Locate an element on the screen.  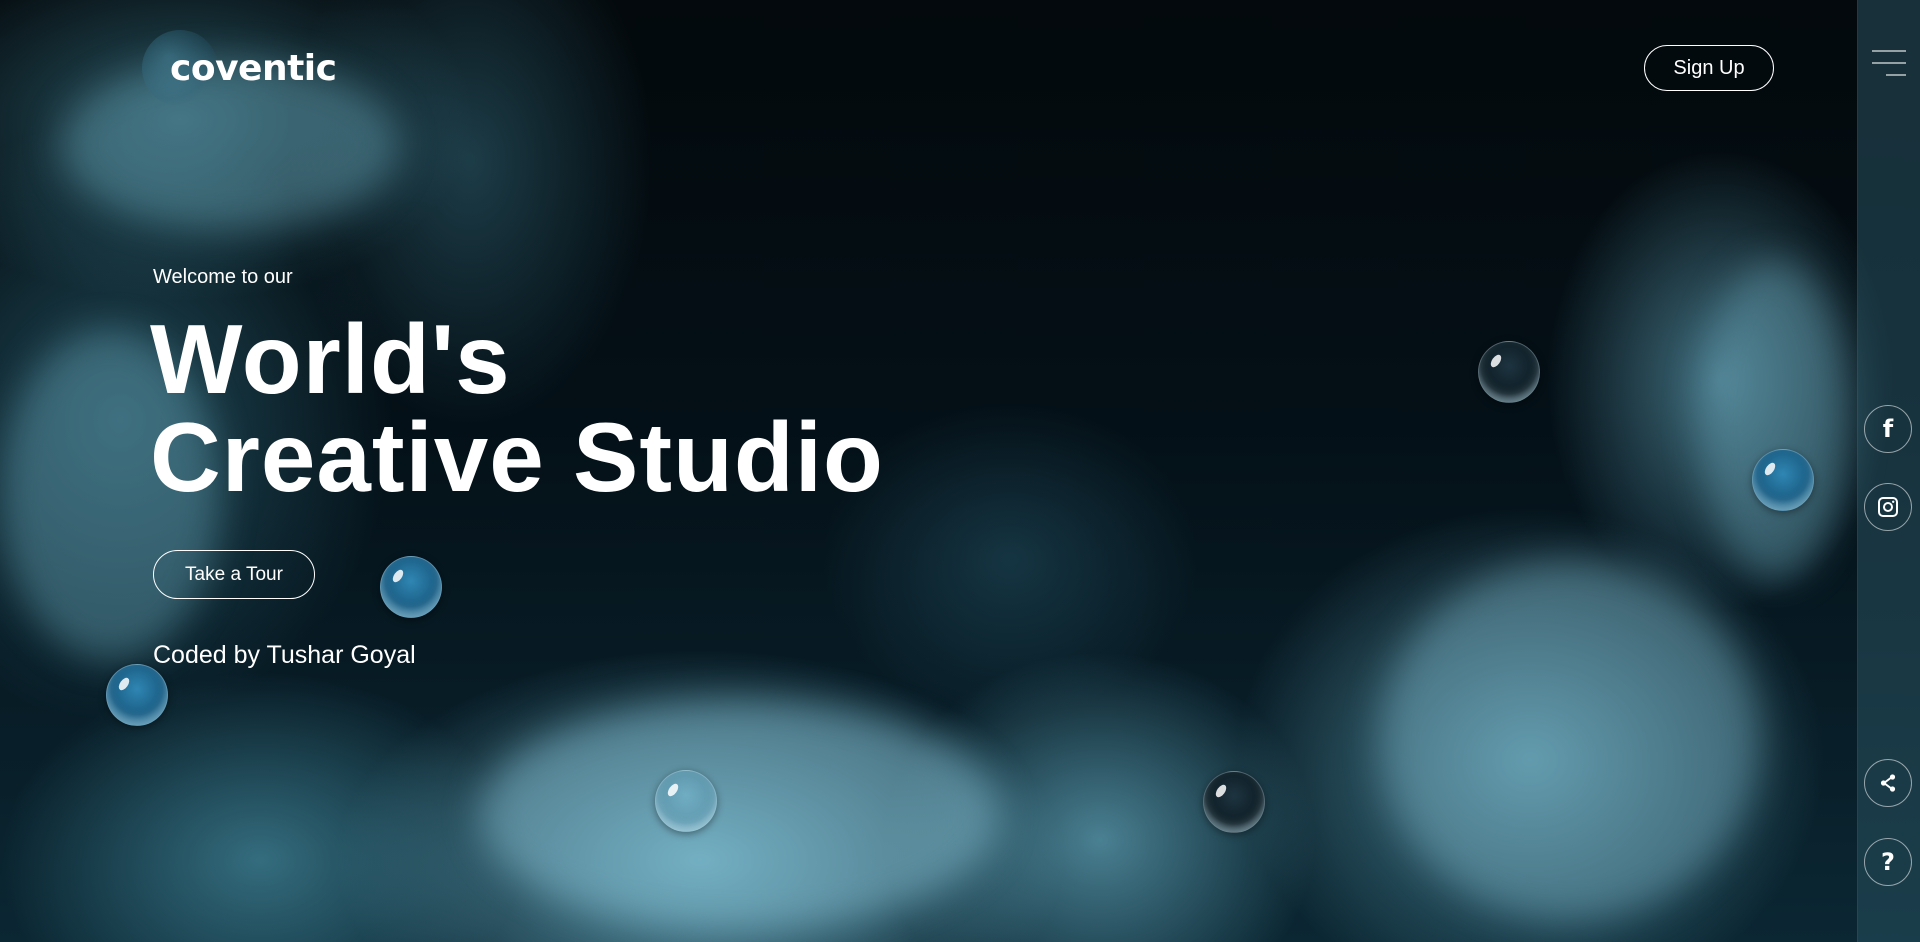
hamburger-menu-icon is located at coordinates (1889, 63).